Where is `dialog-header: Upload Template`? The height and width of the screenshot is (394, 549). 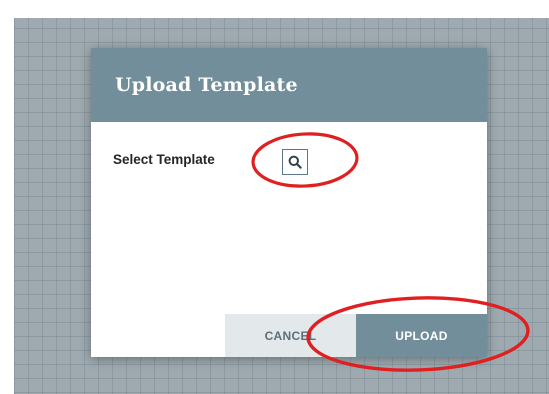 dialog-header: Upload Template is located at coordinates (289, 85).